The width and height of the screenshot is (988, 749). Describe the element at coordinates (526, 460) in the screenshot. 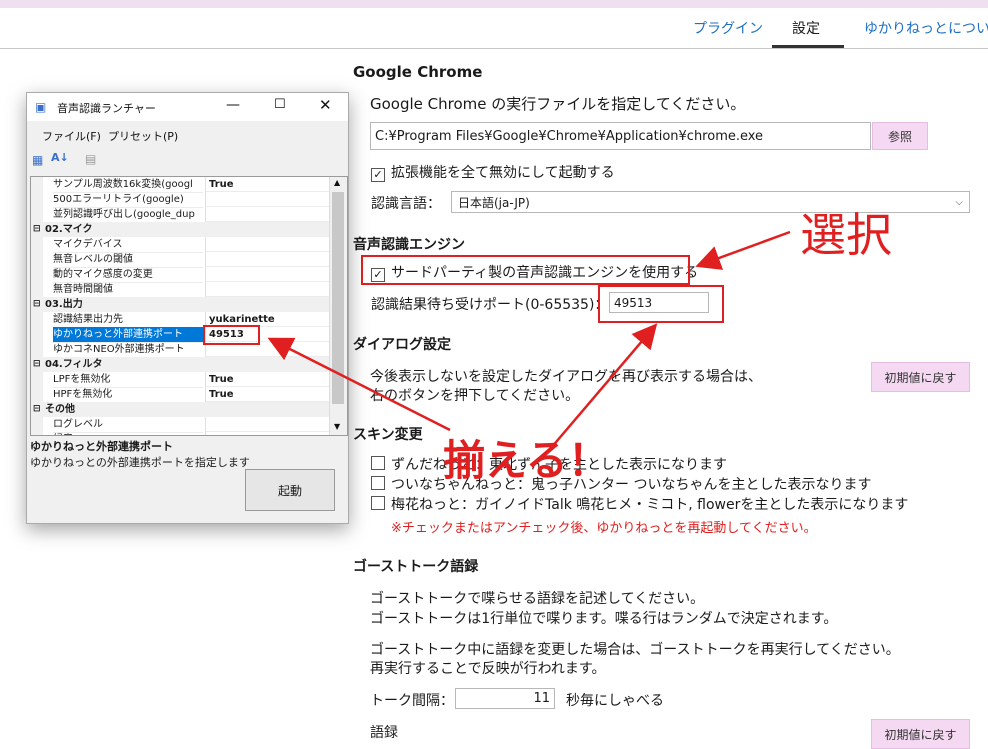

I see `annotation-align: 揃える！` at that location.